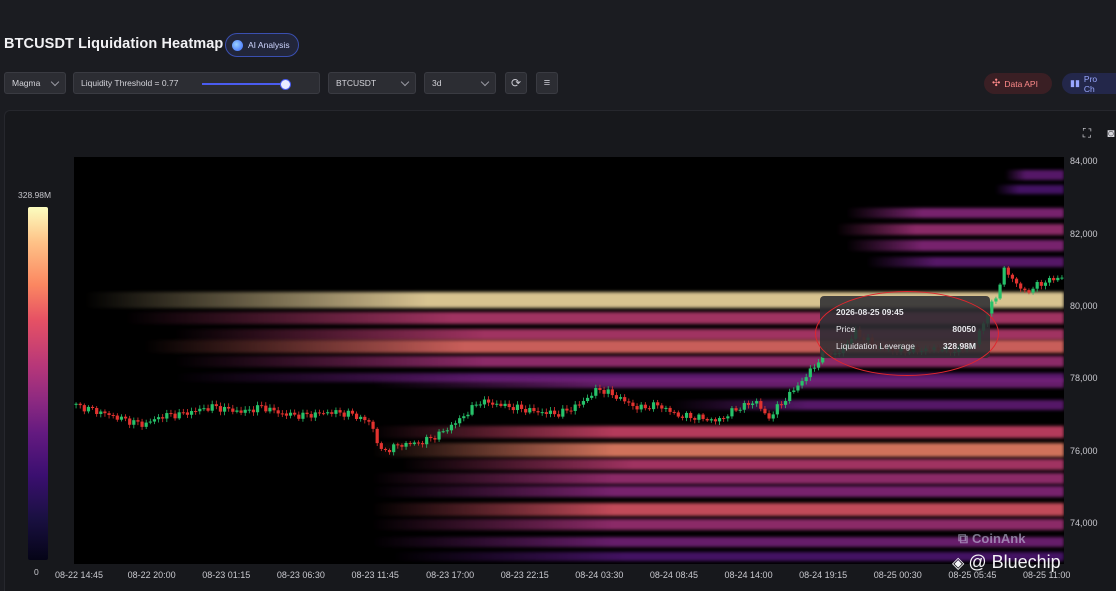 This screenshot has width=1116, height=591. What do you see at coordinates (1084, 161) in the screenshot?
I see `y-tick-label: 84,000` at bounding box center [1084, 161].